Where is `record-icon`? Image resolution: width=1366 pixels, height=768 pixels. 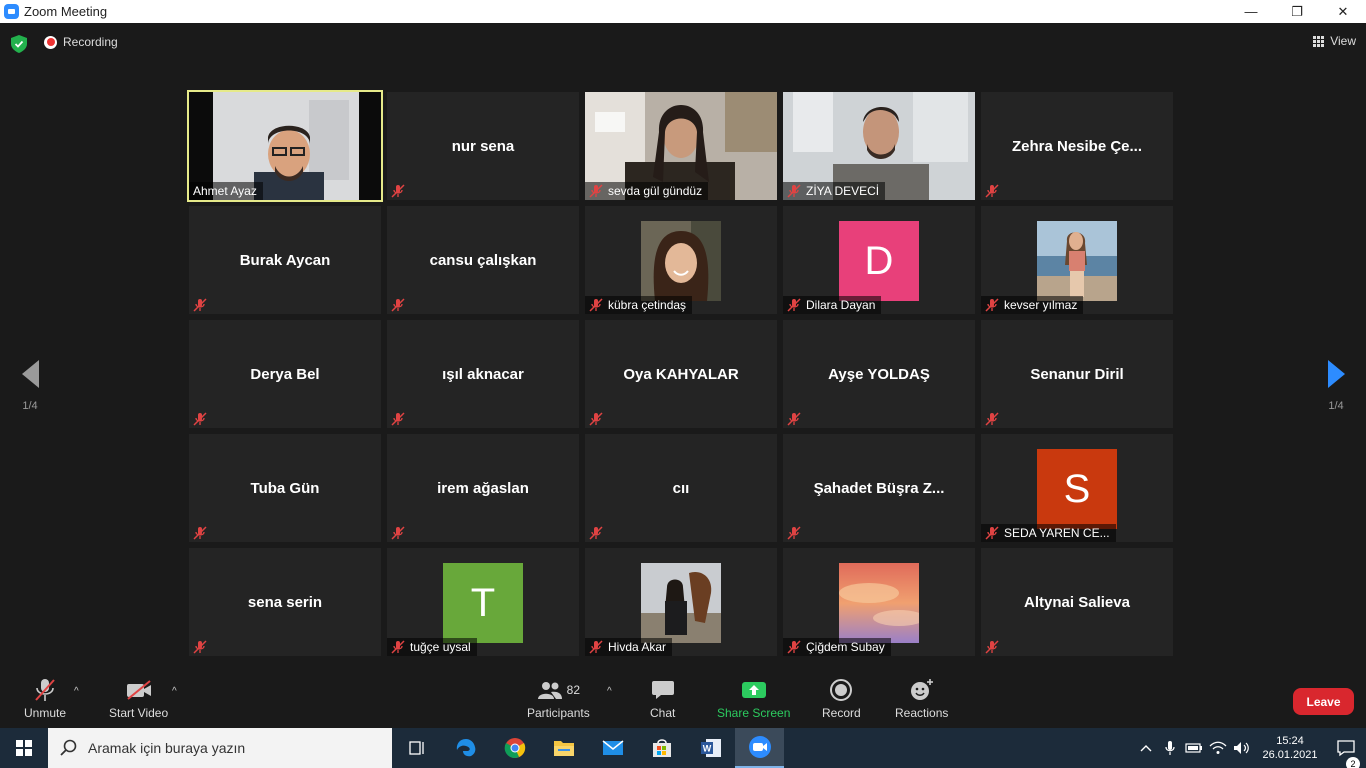 record-icon is located at coordinates (841, 690).